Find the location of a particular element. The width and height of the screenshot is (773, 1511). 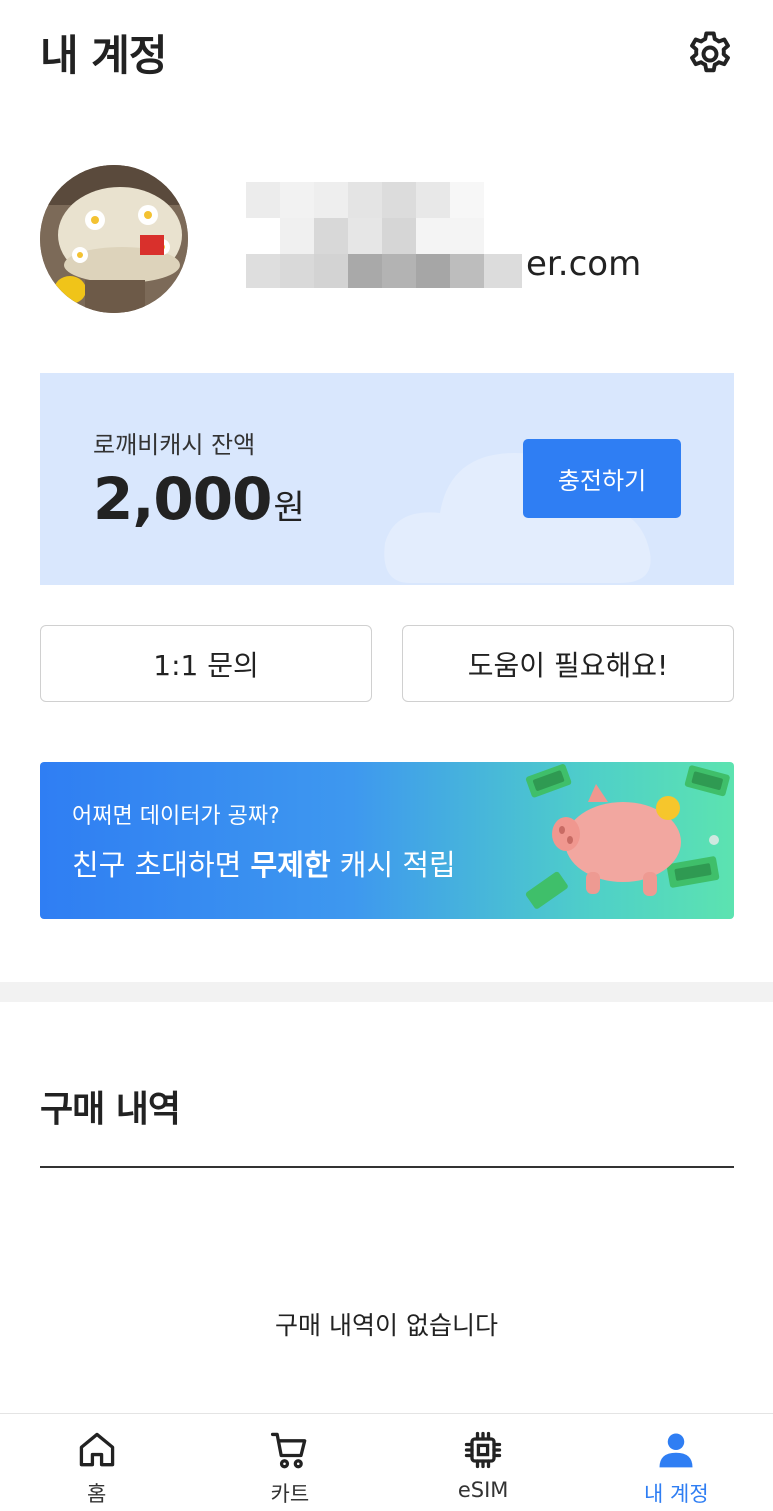

cash-amount-unit: 원 is located at coordinates (289, 508).